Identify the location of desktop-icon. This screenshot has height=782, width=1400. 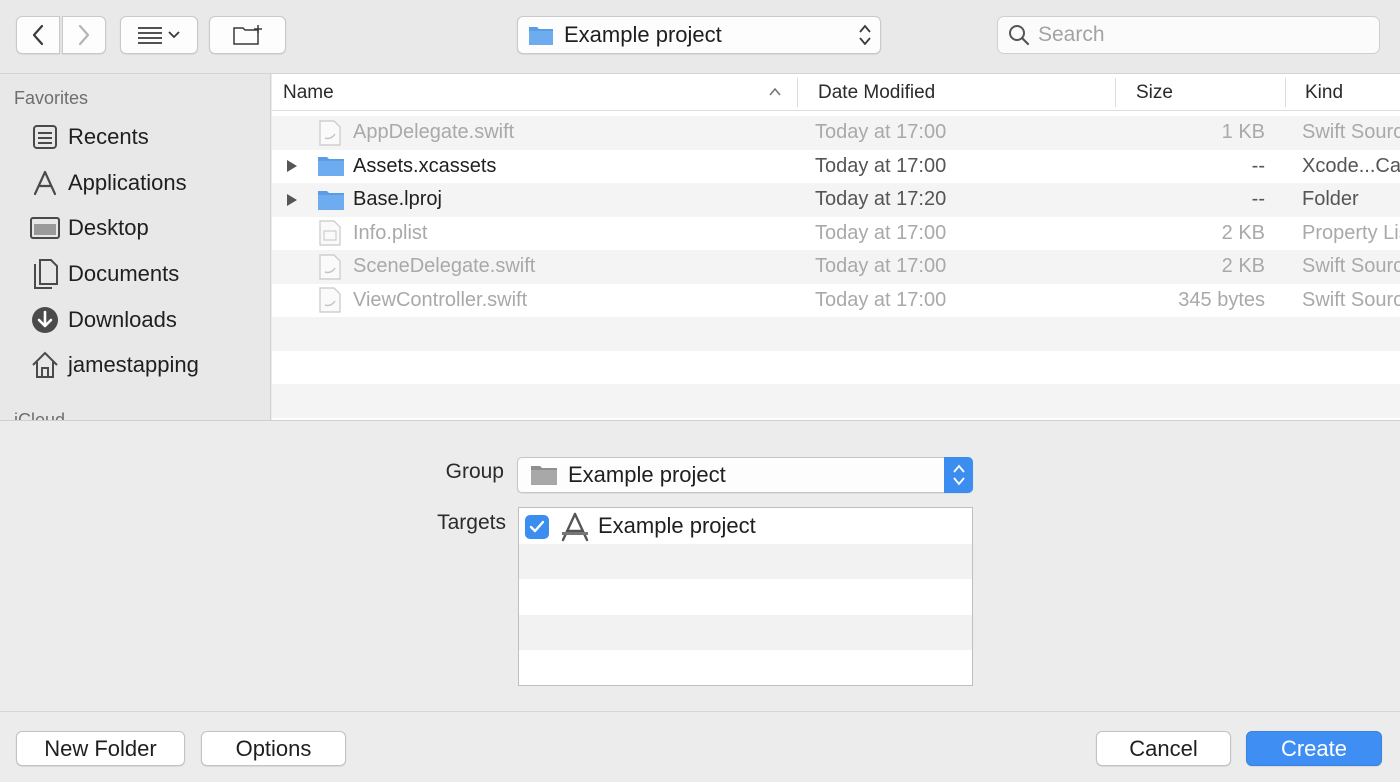
(45, 228).